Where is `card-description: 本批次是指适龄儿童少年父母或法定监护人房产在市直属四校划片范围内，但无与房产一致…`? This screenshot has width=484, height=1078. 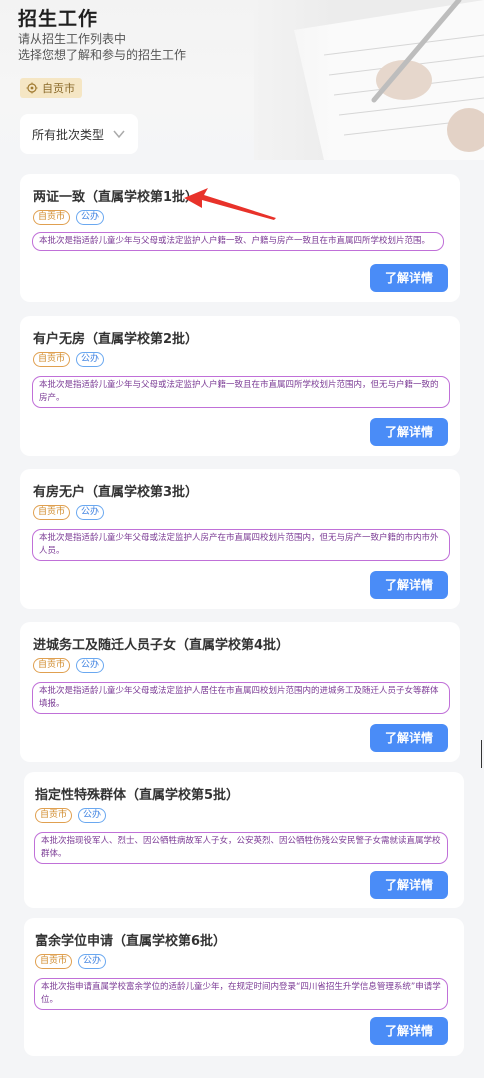 card-description: 本批次是指适龄儿童少年父母或法定监护人房产在市直属四校划片范围内，但无与房产一致… is located at coordinates (241, 545).